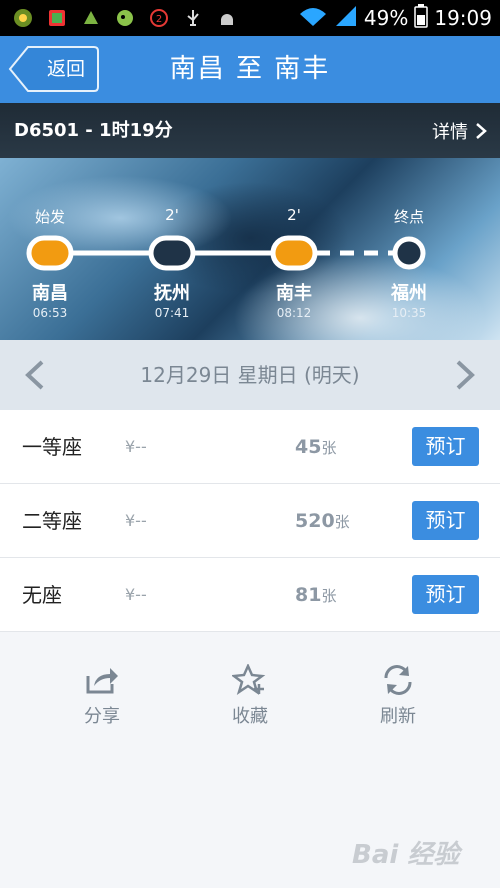 The image size is (500, 888). I want to click on notification-game-icon, so click(91, 18).